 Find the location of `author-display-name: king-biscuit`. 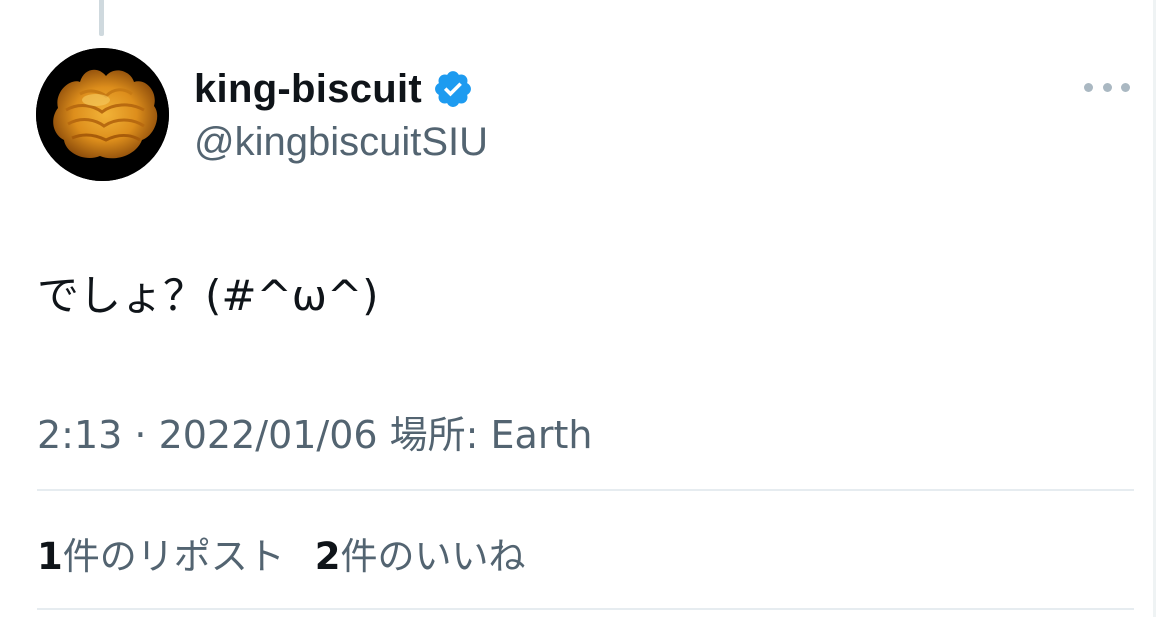

author-display-name: king-biscuit is located at coordinates (308, 89).